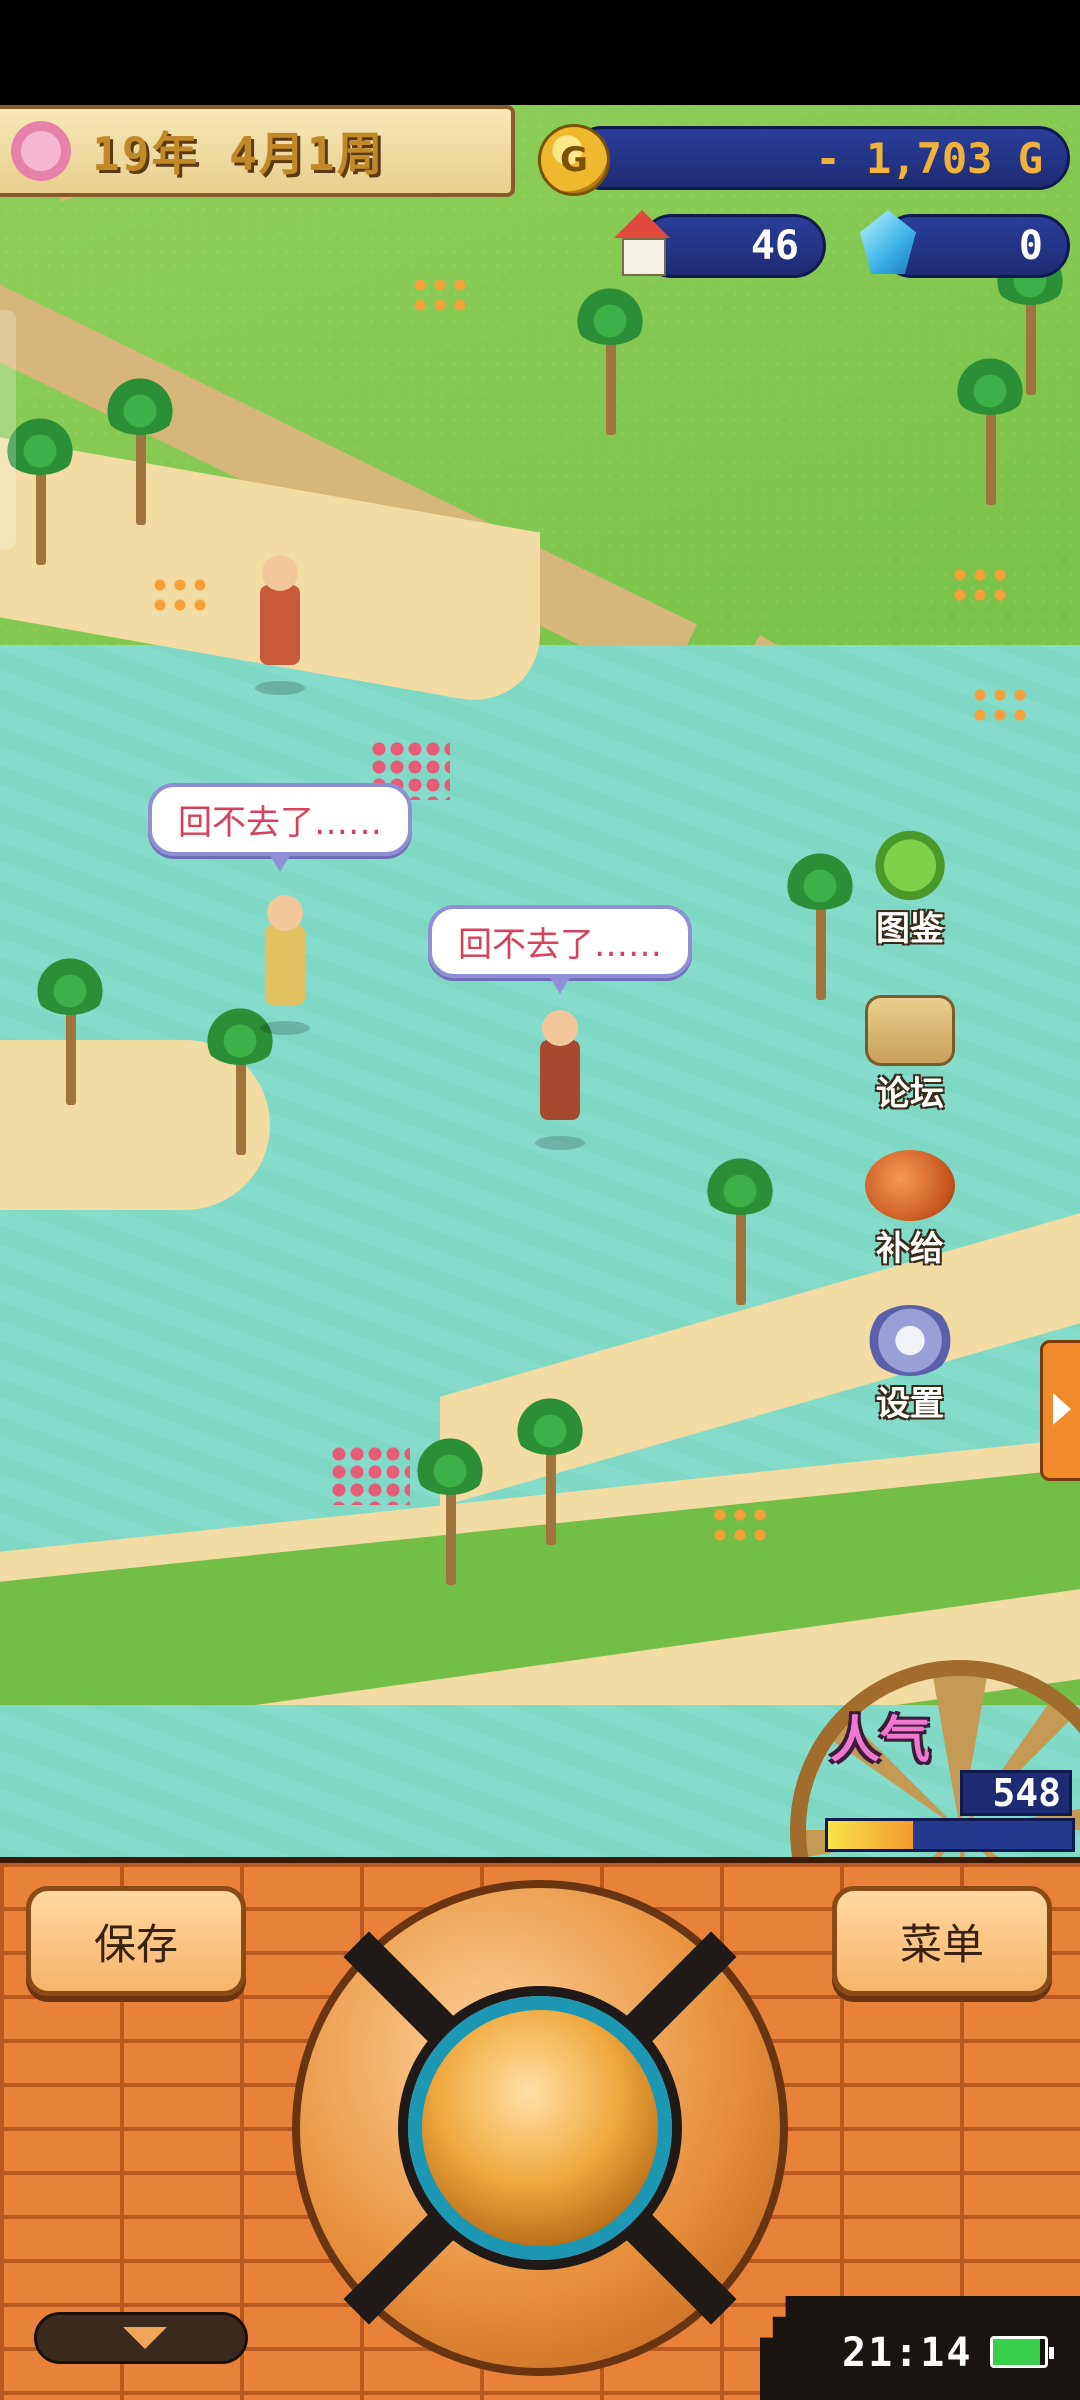 This screenshot has height=2400, width=1080. I want to click on popularity-bar, so click(950, 1835).